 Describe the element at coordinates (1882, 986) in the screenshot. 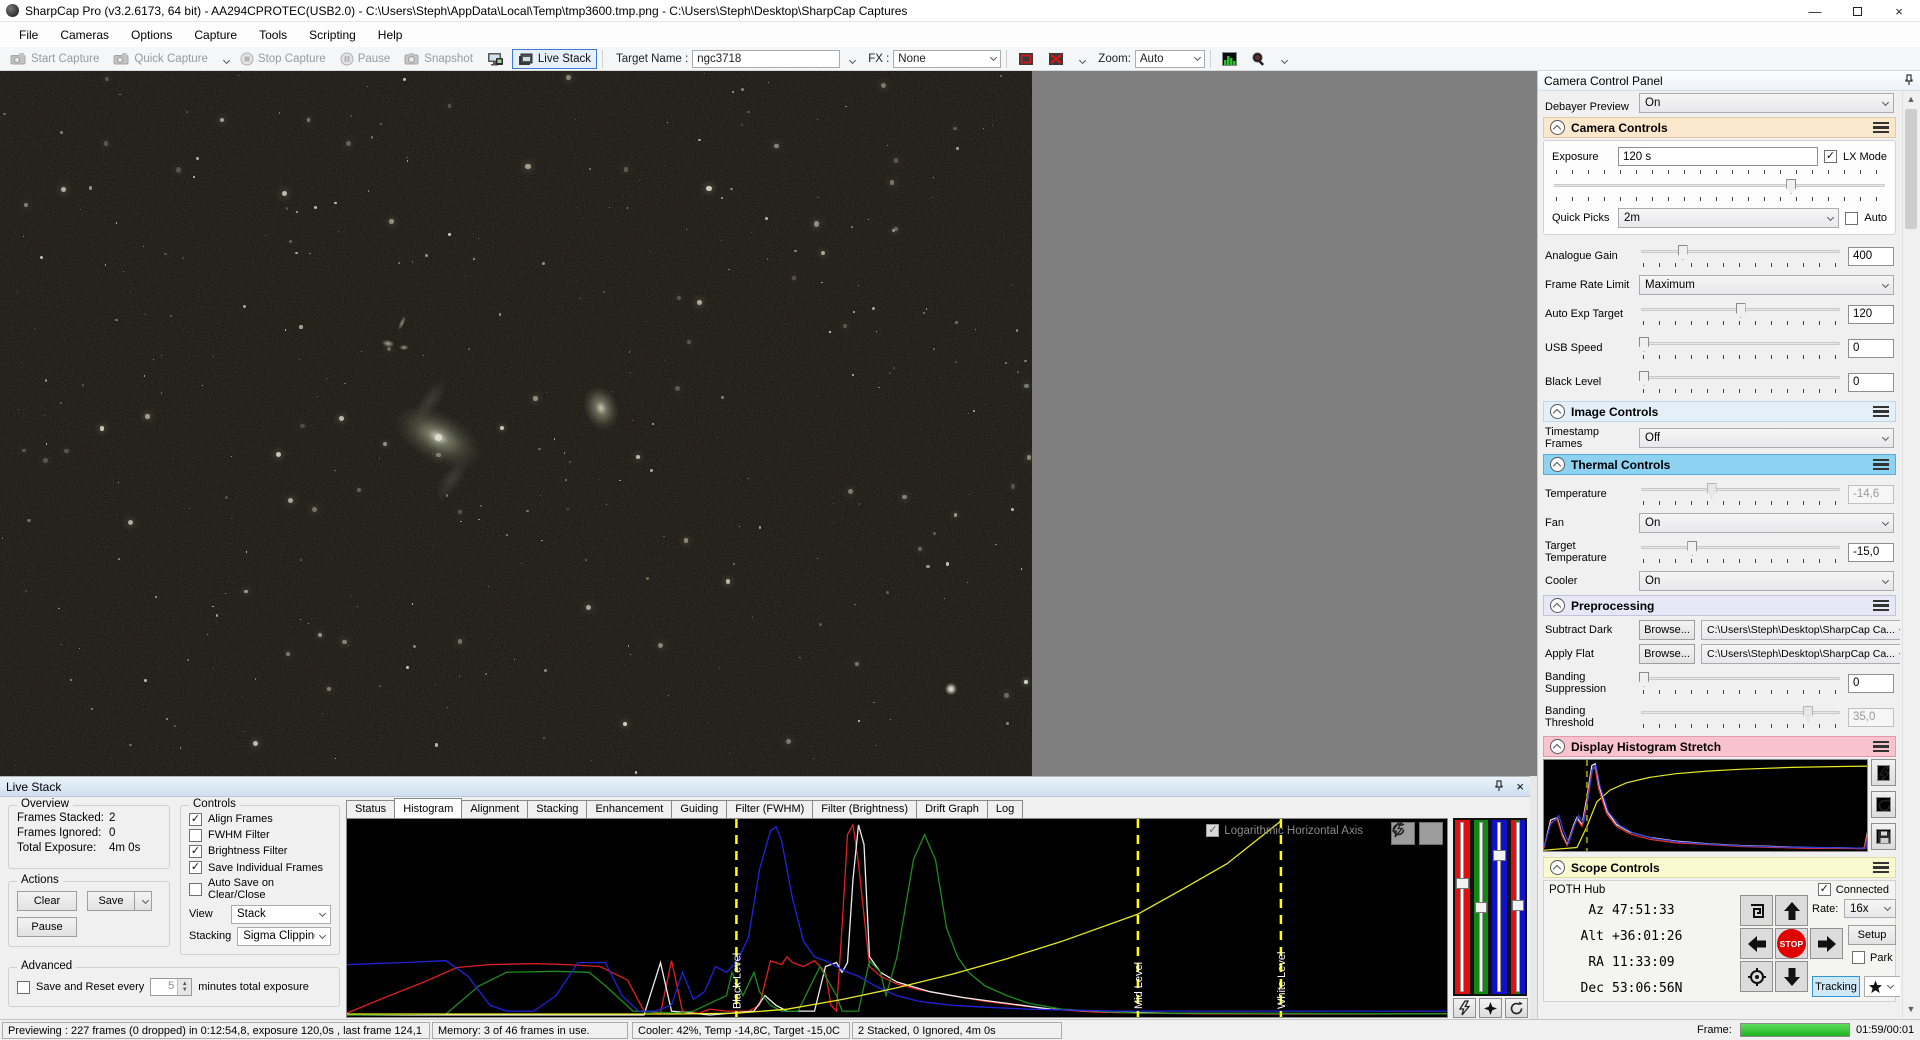

I see `tracking-rate-select` at that location.